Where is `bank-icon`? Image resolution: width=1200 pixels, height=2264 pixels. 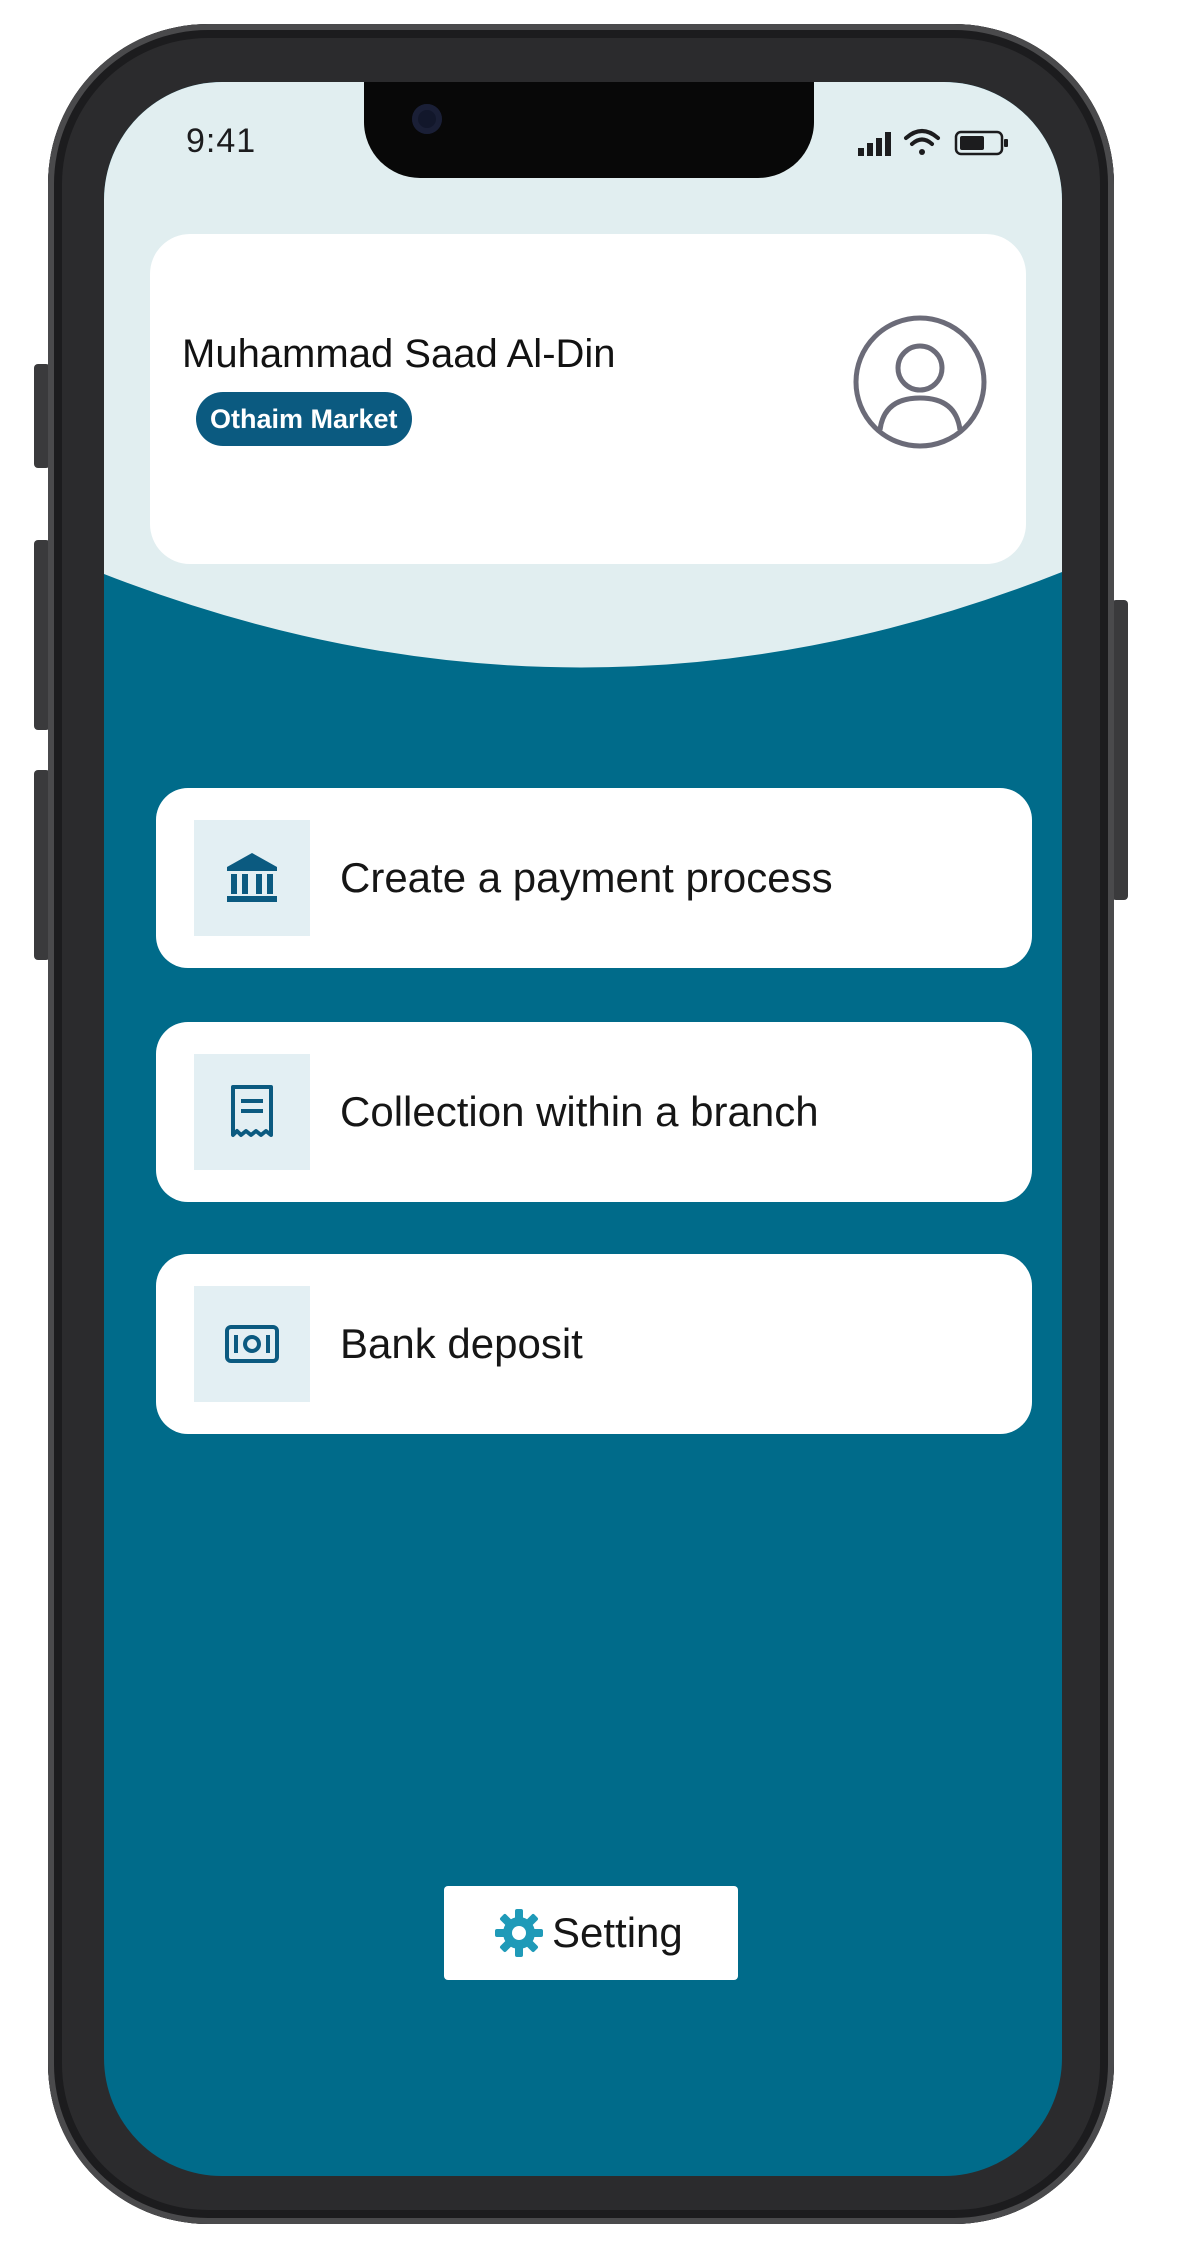
bank-icon is located at coordinates (252, 877).